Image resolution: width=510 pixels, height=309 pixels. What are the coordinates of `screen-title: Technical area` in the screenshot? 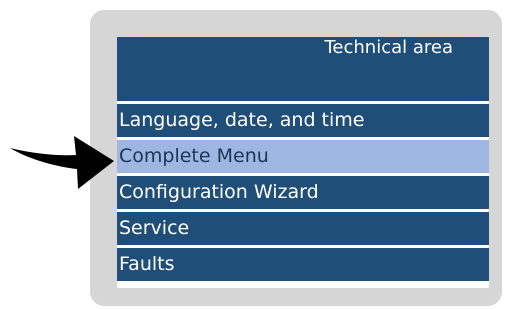 It's located at (388, 47).